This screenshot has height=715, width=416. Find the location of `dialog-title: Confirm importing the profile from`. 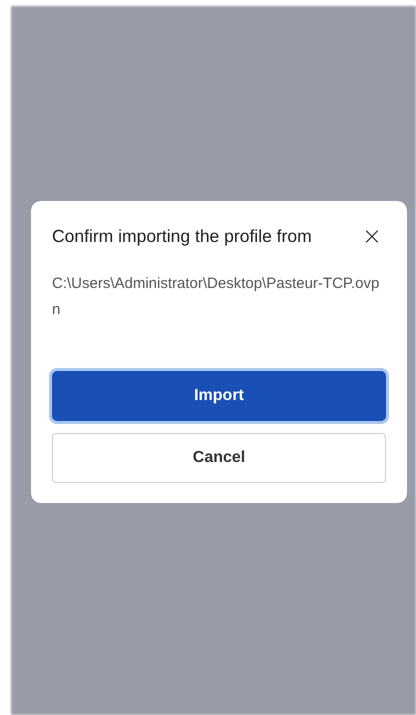

dialog-title: Confirm importing the profile from is located at coordinates (182, 236).